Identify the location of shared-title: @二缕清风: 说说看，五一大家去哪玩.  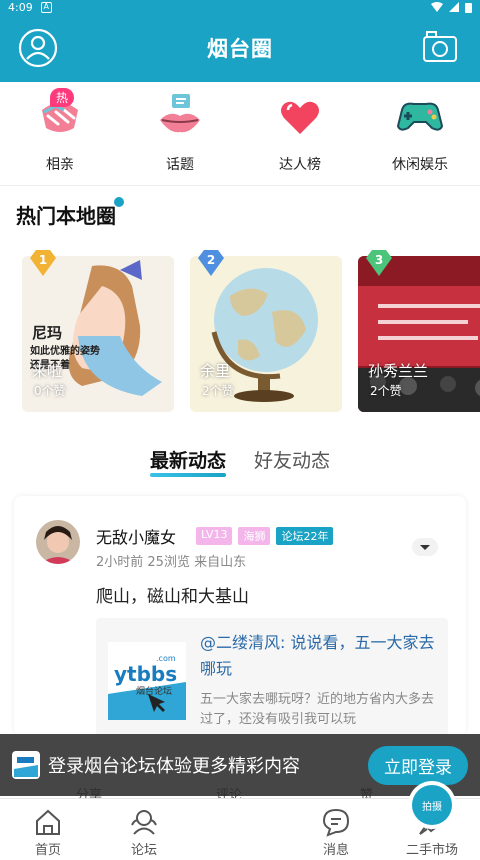
(318, 656).